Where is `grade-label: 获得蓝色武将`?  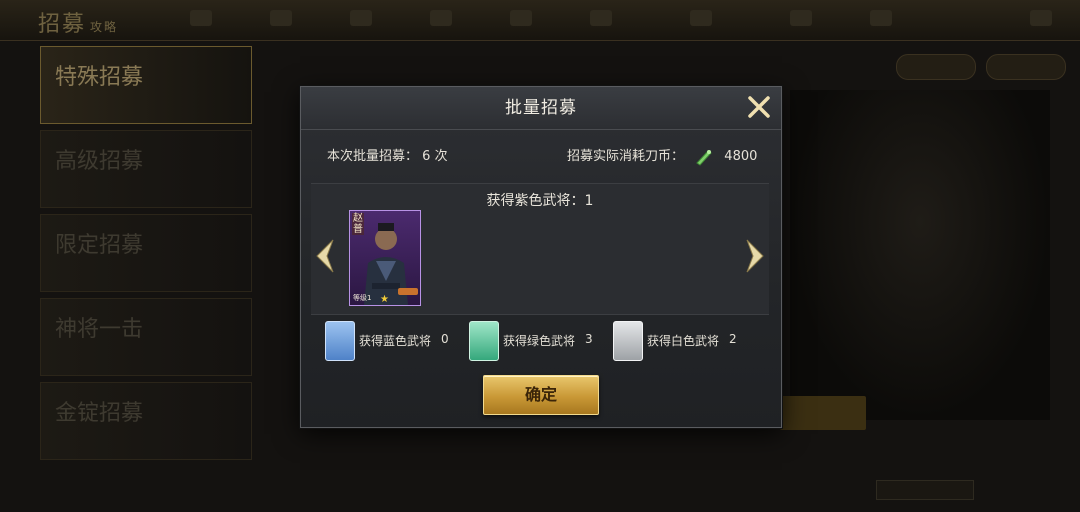
grade-label: 获得蓝色武将 is located at coordinates (395, 341).